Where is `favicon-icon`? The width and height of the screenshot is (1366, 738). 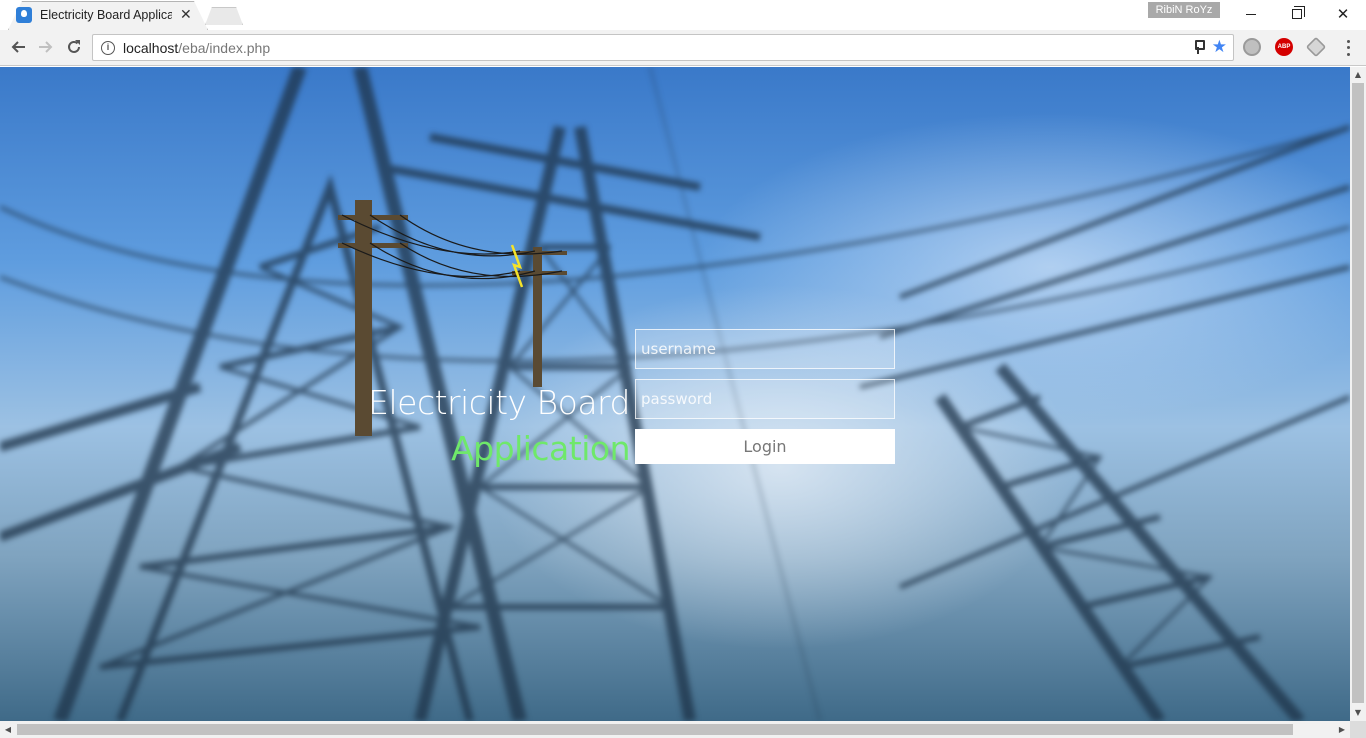
favicon-icon is located at coordinates (24, 14).